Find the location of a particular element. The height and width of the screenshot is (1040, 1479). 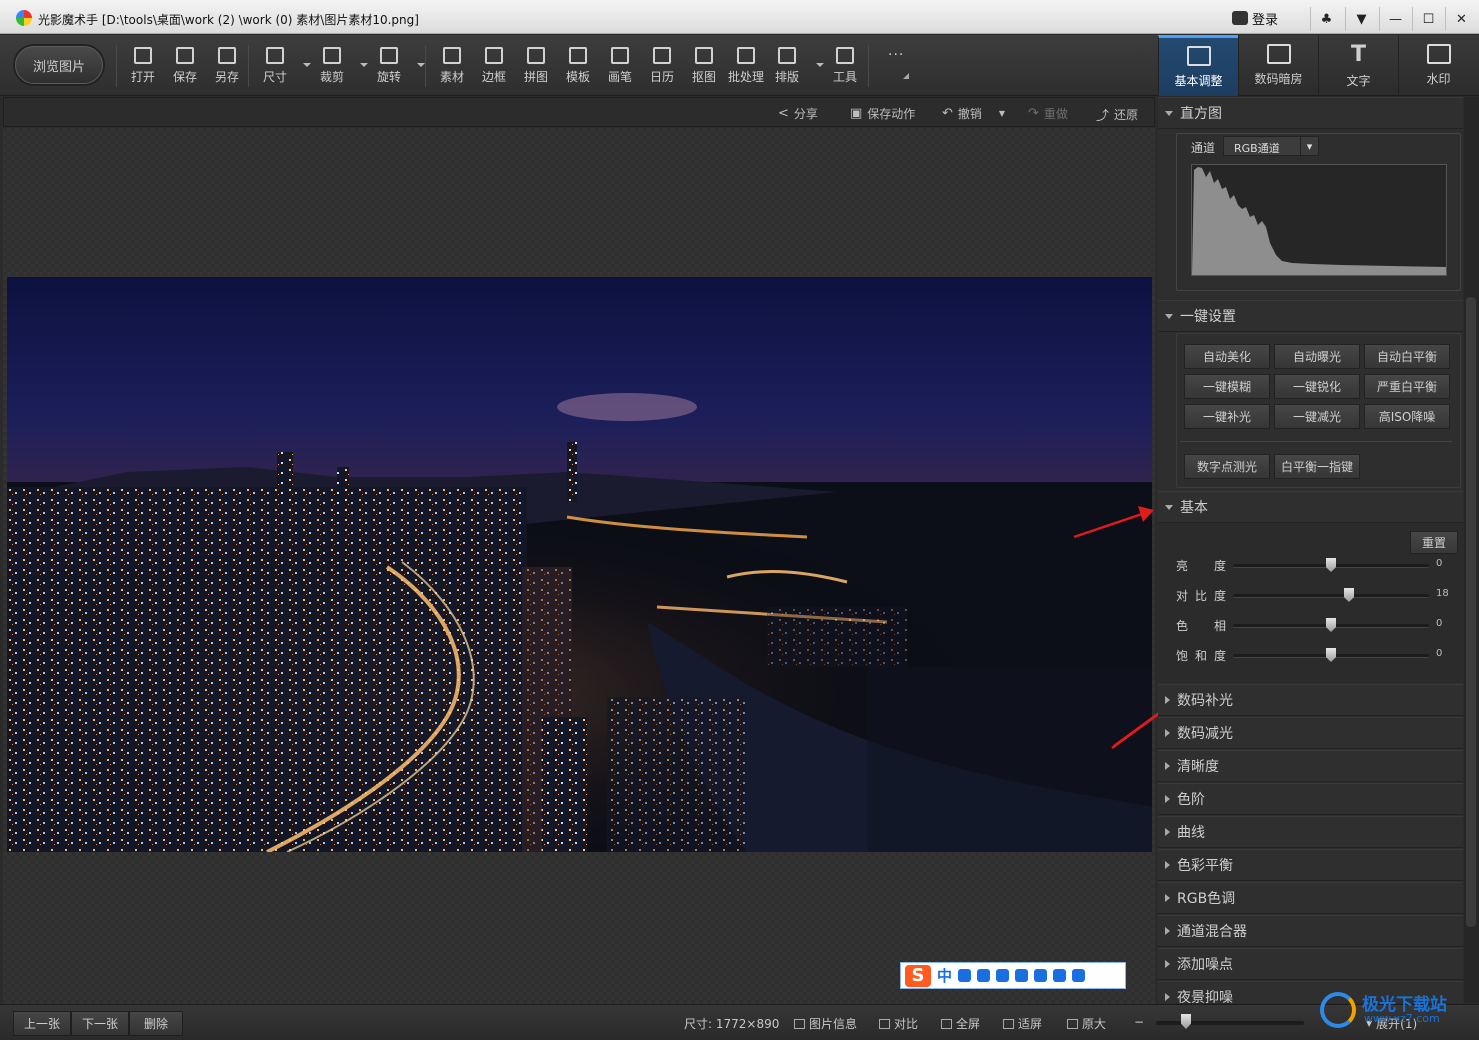

tool-save-button: 保存 is located at coordinates (185, 67).